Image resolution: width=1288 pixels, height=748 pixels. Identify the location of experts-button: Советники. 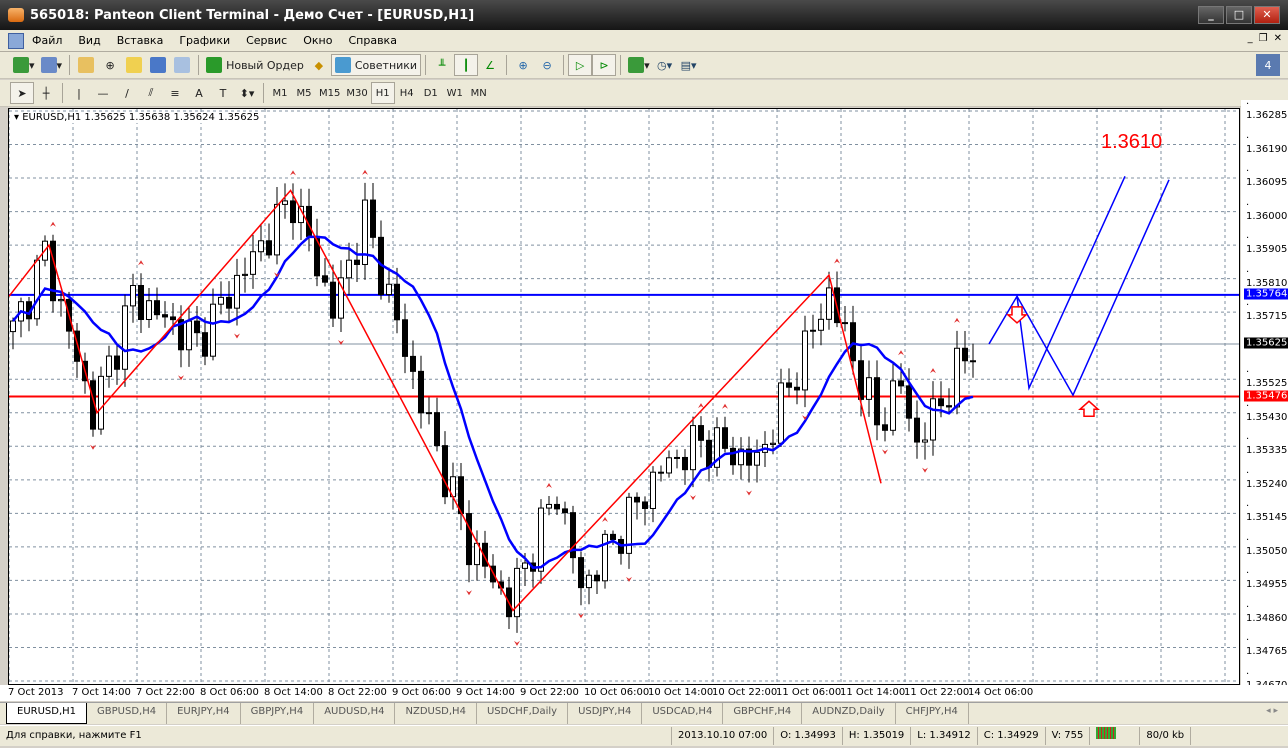
(376, 65).